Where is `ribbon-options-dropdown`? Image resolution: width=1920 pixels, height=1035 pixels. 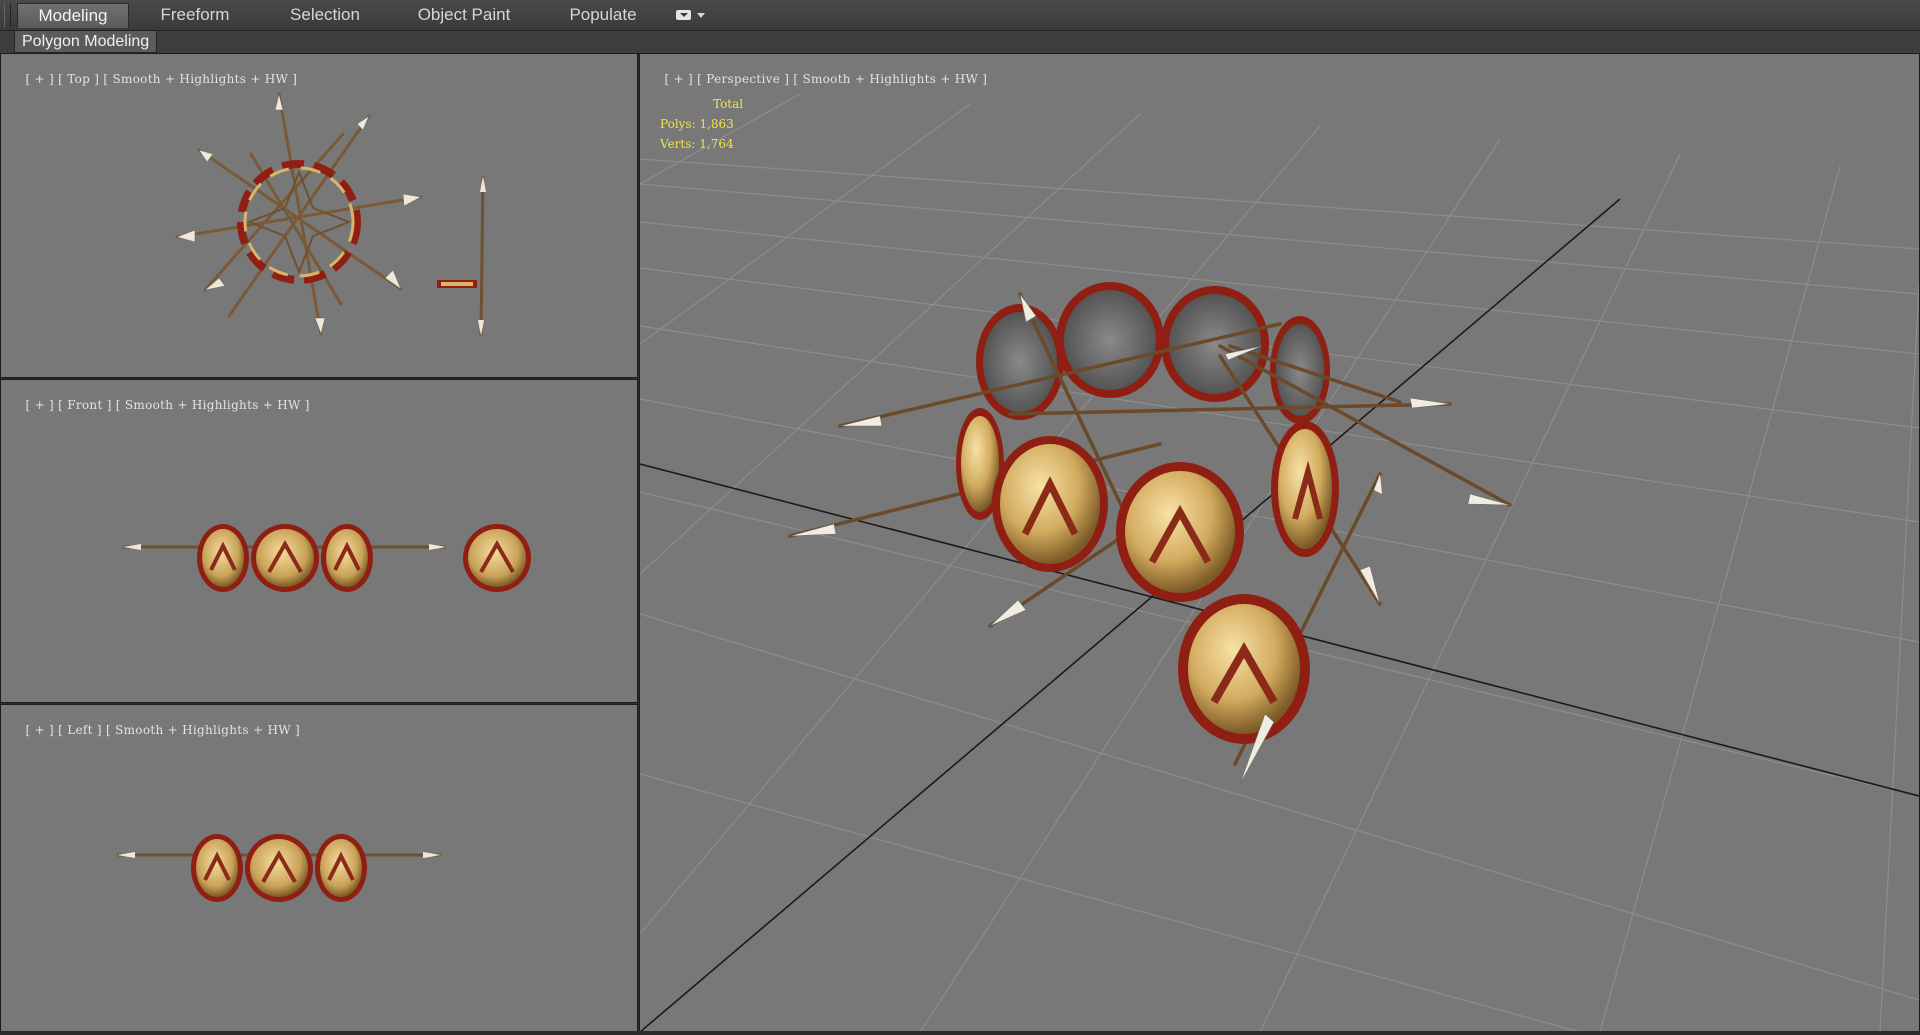 ribbon-options-dropdown is located at coordinates (694, 15).